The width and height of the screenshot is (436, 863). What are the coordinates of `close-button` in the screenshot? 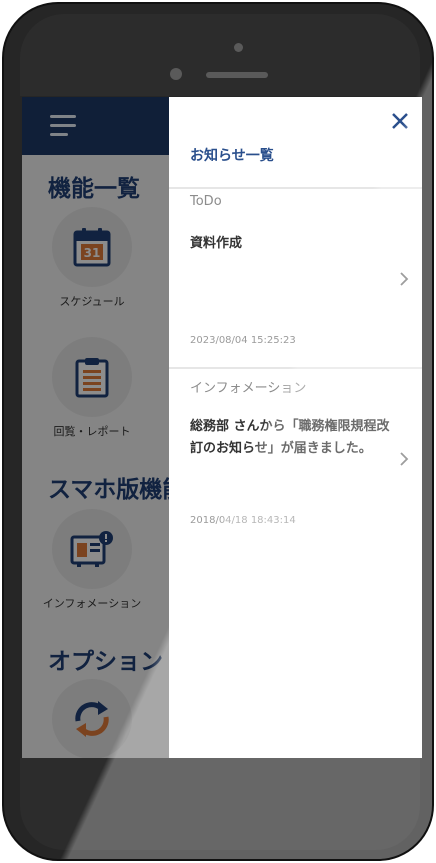 It's located at (400, 121).